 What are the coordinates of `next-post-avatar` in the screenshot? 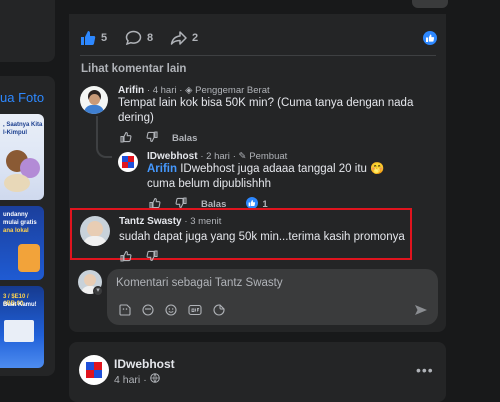 It's located at (94, 370).